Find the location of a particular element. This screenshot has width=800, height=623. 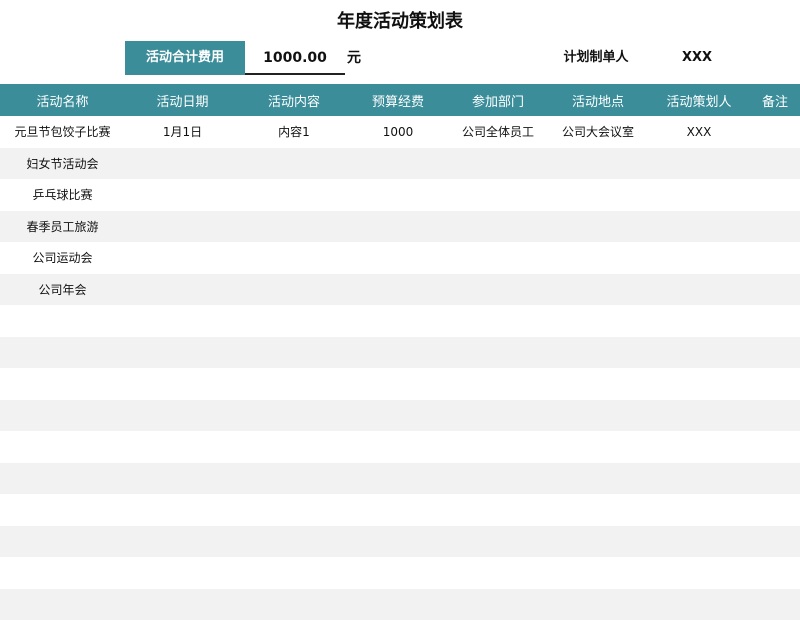

cell-location: 公司大会议室 is located at coordinates (598, 132).